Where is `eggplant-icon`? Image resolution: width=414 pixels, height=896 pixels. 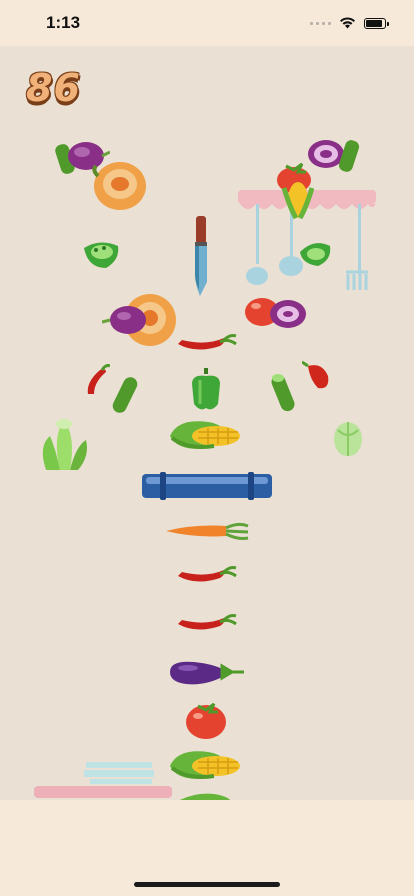 eggplant-icon is located at coordinates (206, 672).